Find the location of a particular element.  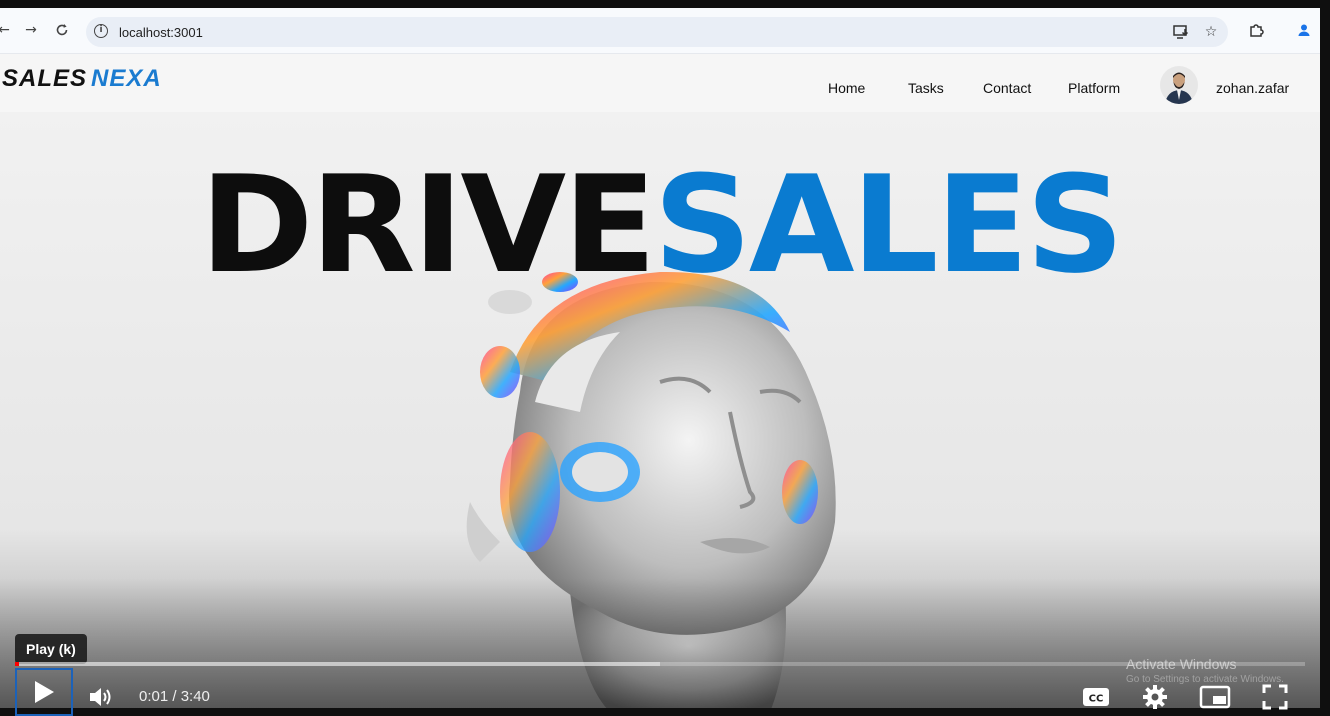

nav-home: Home is located at coordinates (847, 88).